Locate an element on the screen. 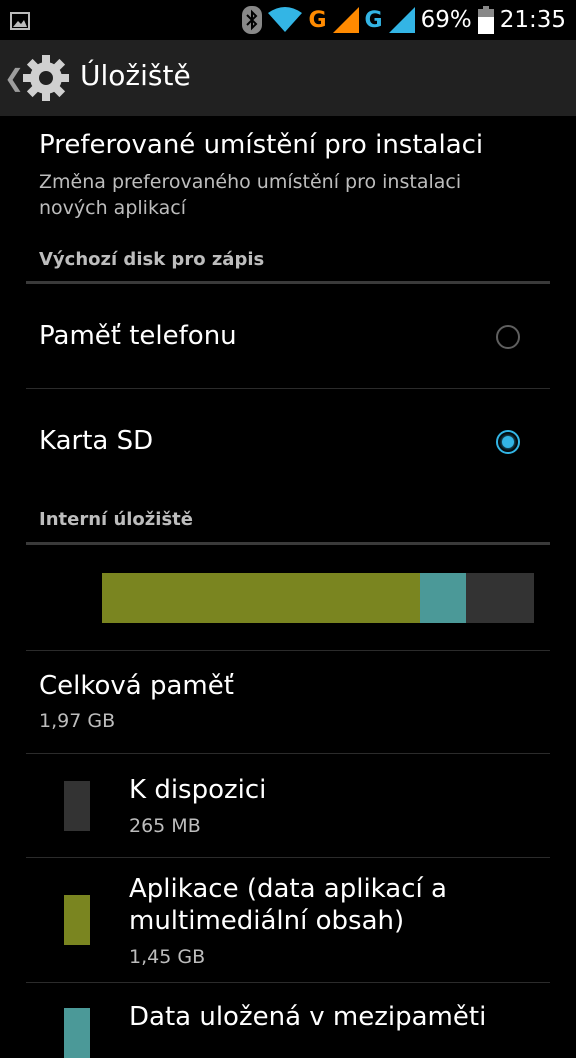 The image size is (576, 1058). storage-usage-bar is located at coordinates (318, 598).